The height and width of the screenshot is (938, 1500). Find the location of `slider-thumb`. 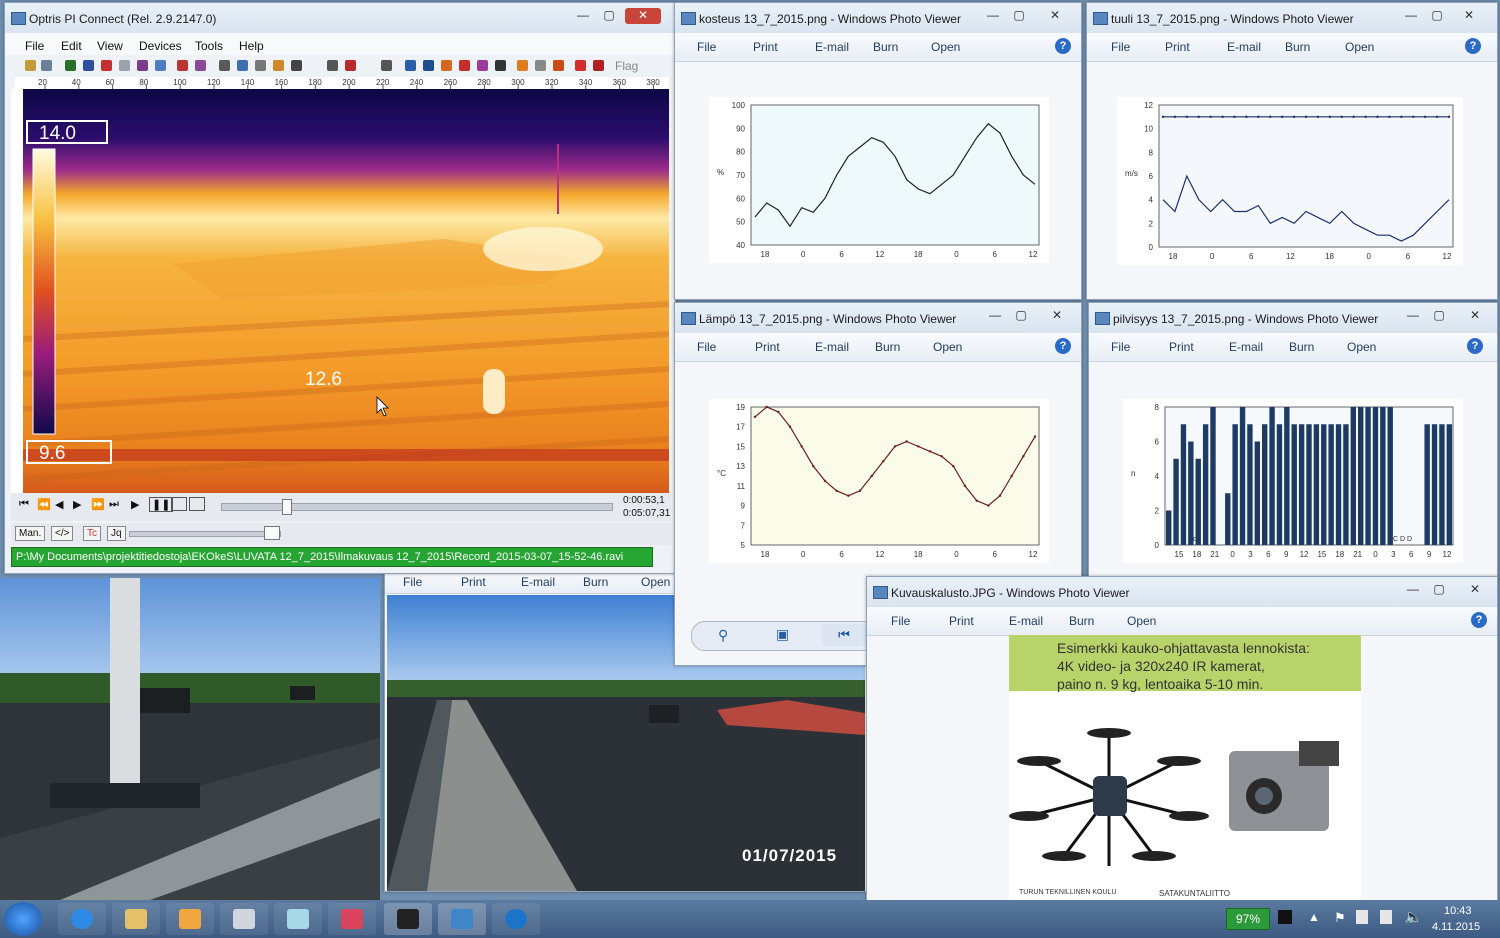

slider-thumb is located at coordinates (287, 507).